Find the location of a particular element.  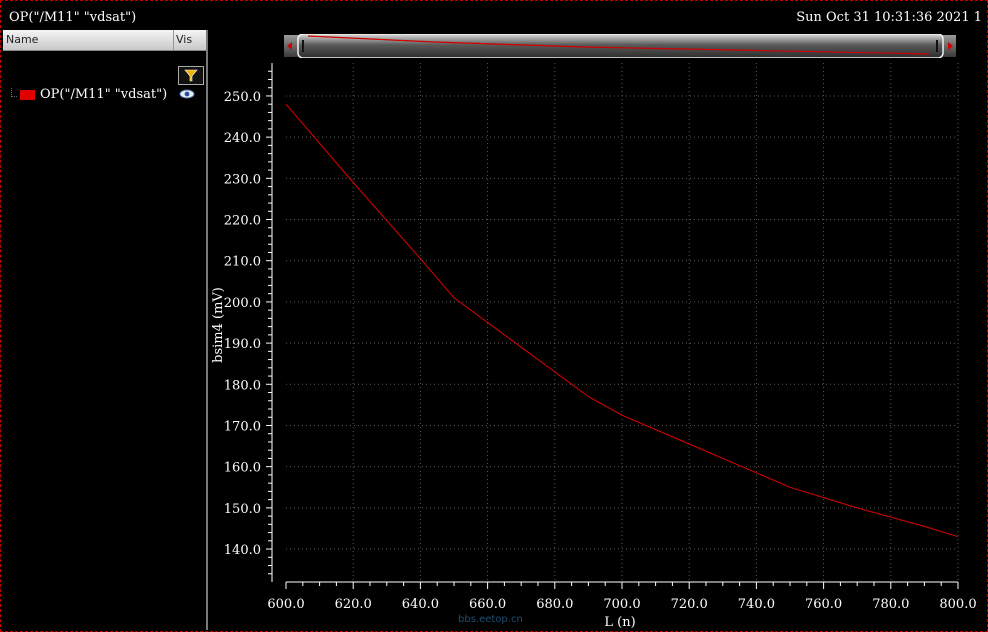

y-tick-label: 250.0 is located at coordinates (242, 97).